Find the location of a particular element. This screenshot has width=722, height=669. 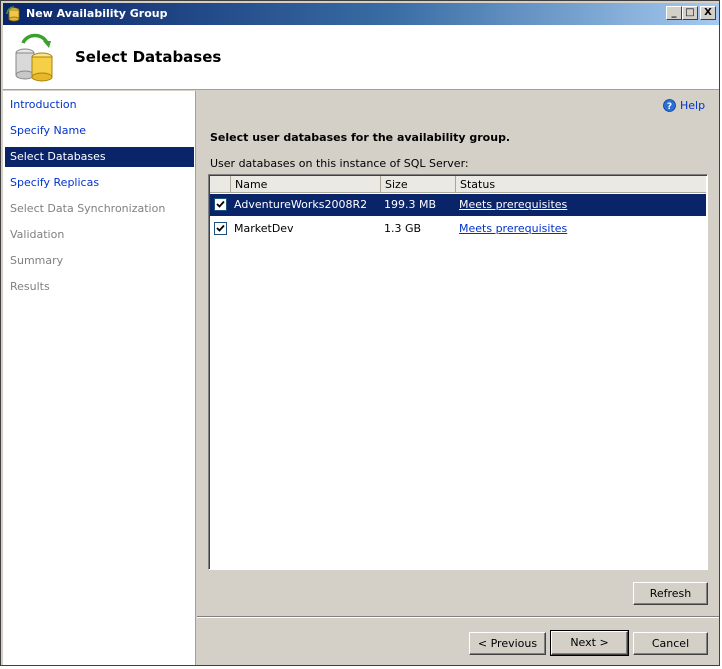

help-label: Help is located at coordinates (693, 105).